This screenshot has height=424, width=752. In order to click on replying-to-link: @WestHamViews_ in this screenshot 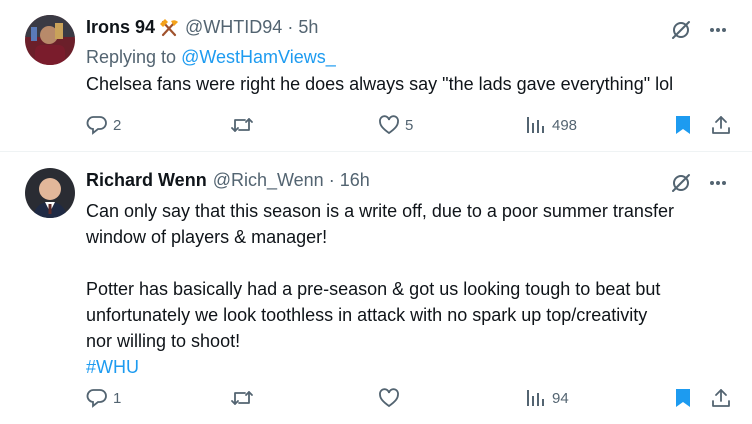, I will do `click(258, 57)`.